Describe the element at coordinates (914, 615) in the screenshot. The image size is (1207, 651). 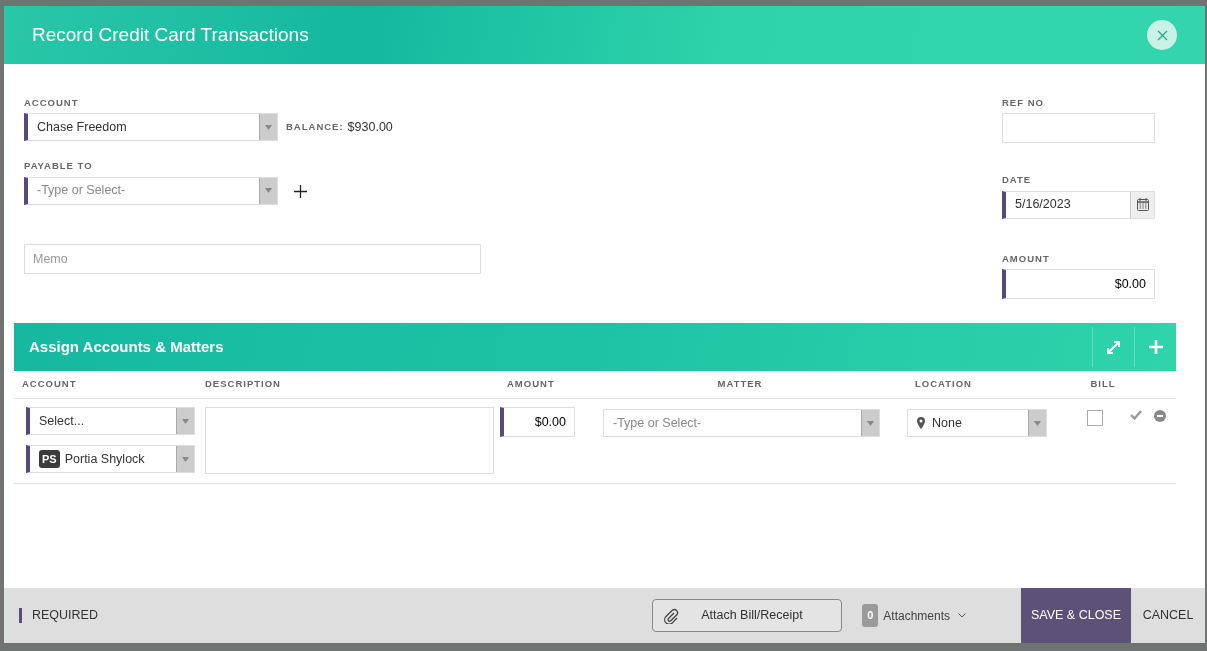
I see `attachments-dropdown: 0 Attachments` at that location.